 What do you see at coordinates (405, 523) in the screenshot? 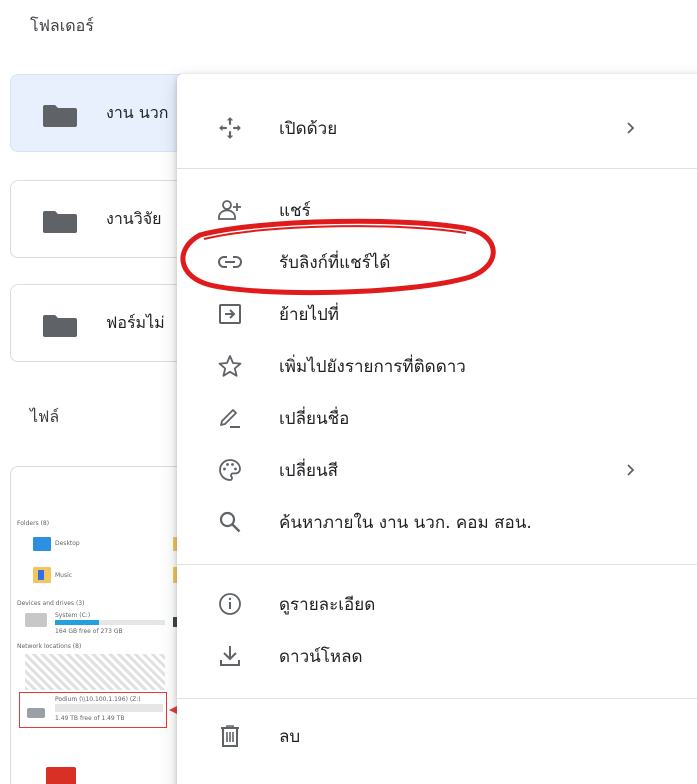
I see `menu-label: ค้นหาภายใน งาน นวก. คอม สอน.` at bounding box center [405, 523].